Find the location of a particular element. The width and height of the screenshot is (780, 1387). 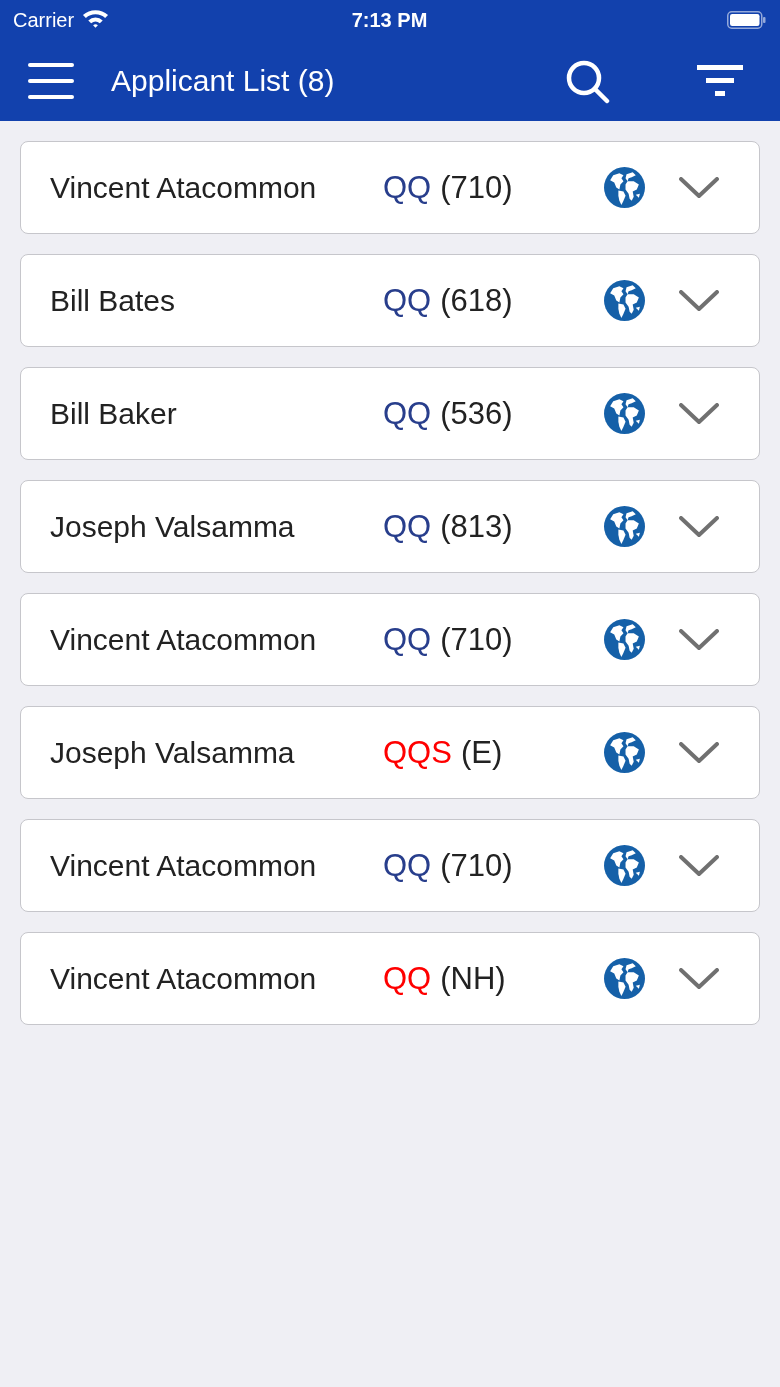

search-icon is located at coordinates (588, 81).